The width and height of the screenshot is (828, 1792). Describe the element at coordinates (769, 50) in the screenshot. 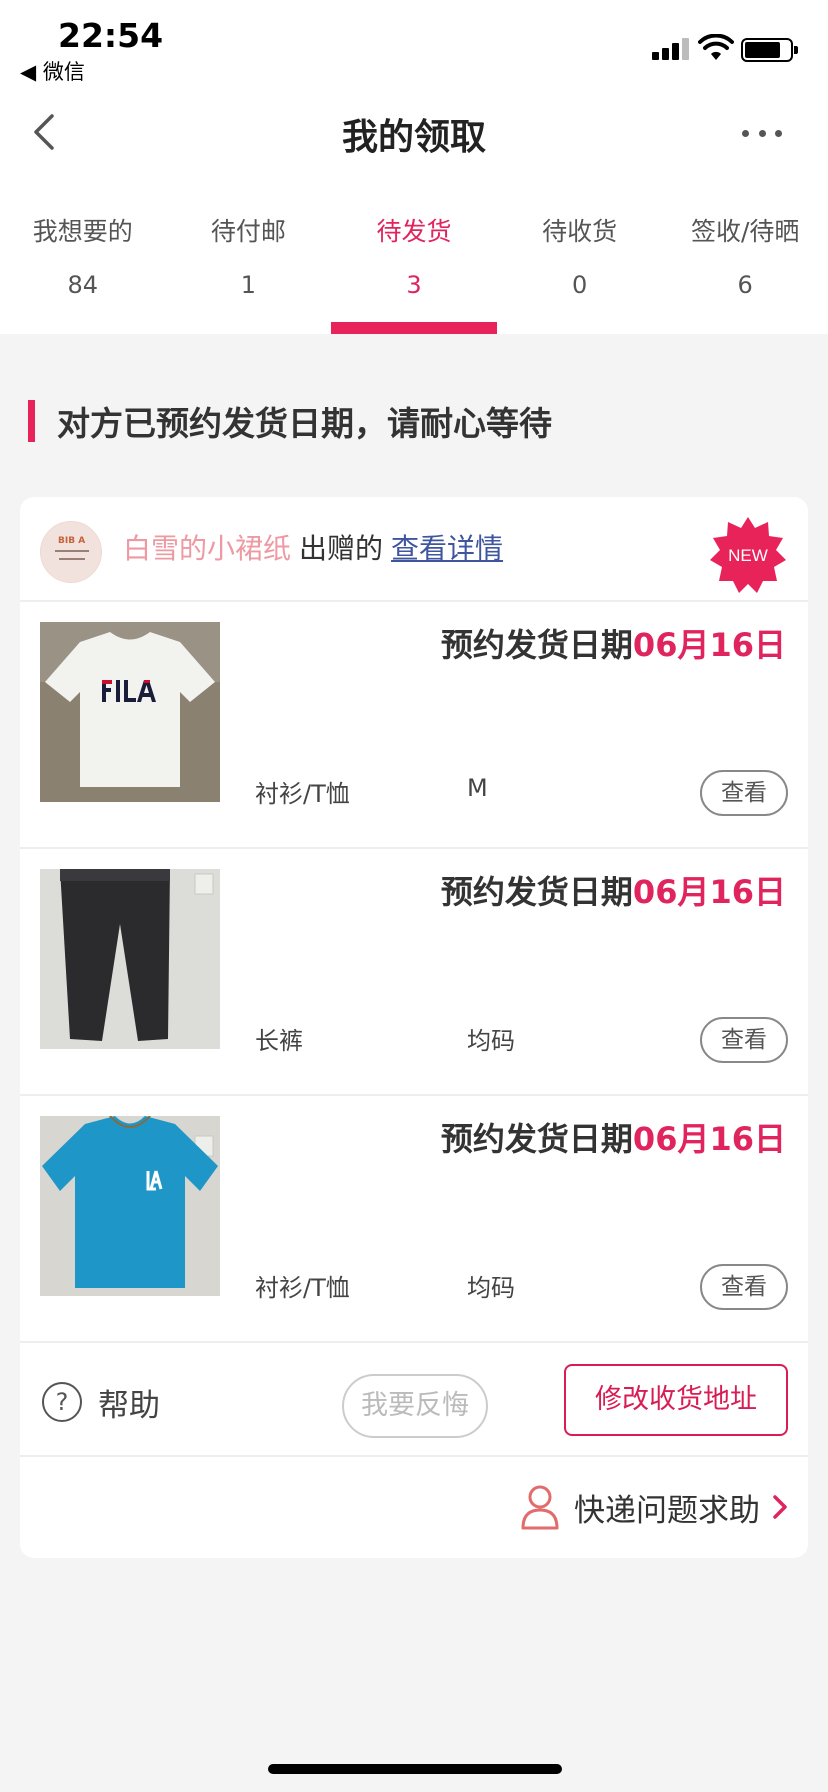

I see `battery-icon` at that location.